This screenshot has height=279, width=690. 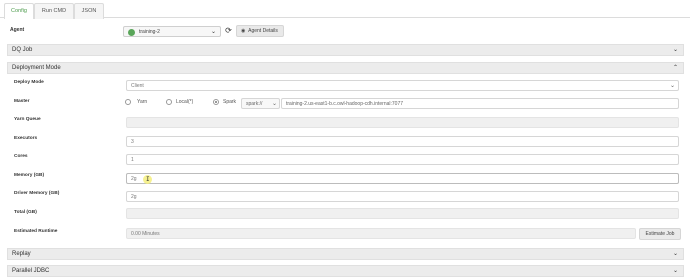 What do you see at coordinates (345, 68) in the screenshot?
I see `section-deployment-mode: Deployment Mode ⌃` at bounding box center [345, 68].